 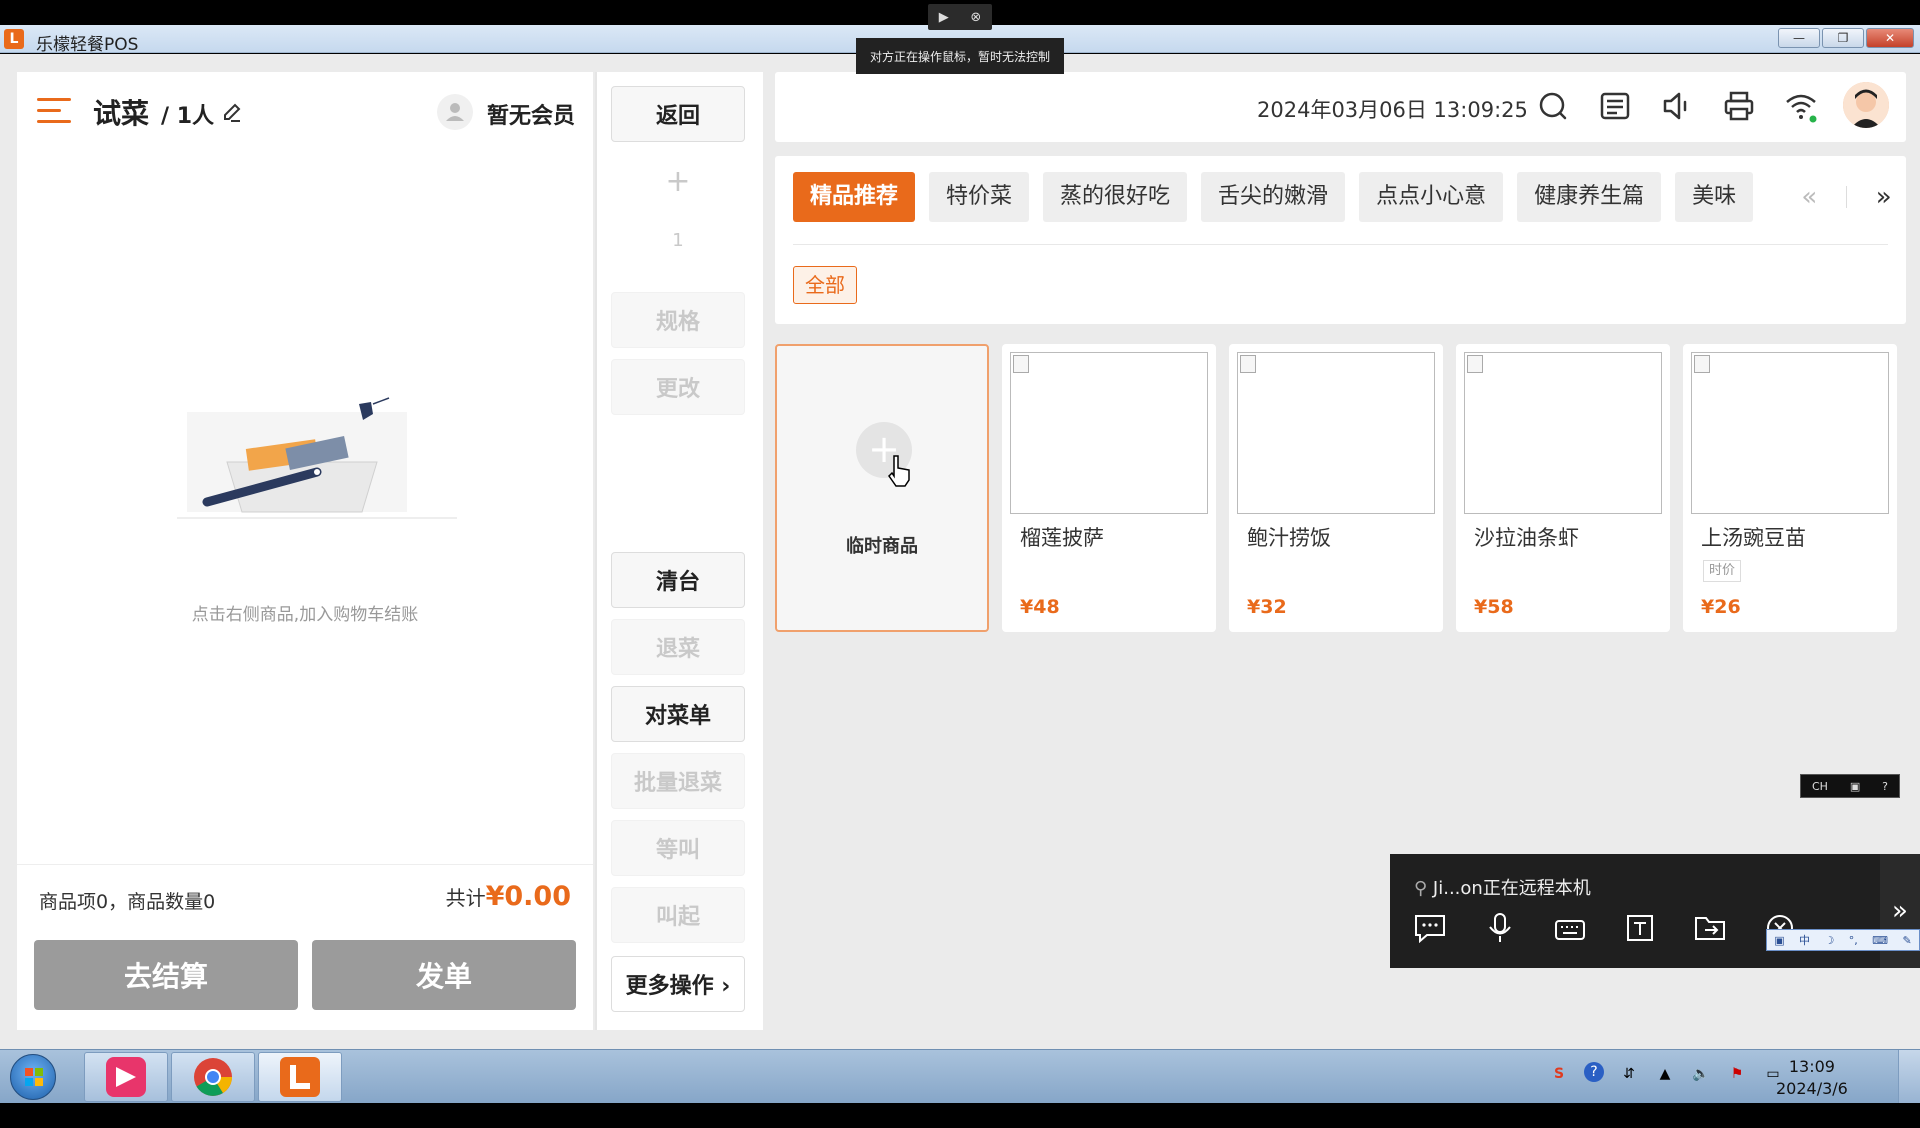 What do you see at coordinates (678, 647) in the screenshot?
I see `return-dish-button: 退菜` at bounding box center [678, 647].